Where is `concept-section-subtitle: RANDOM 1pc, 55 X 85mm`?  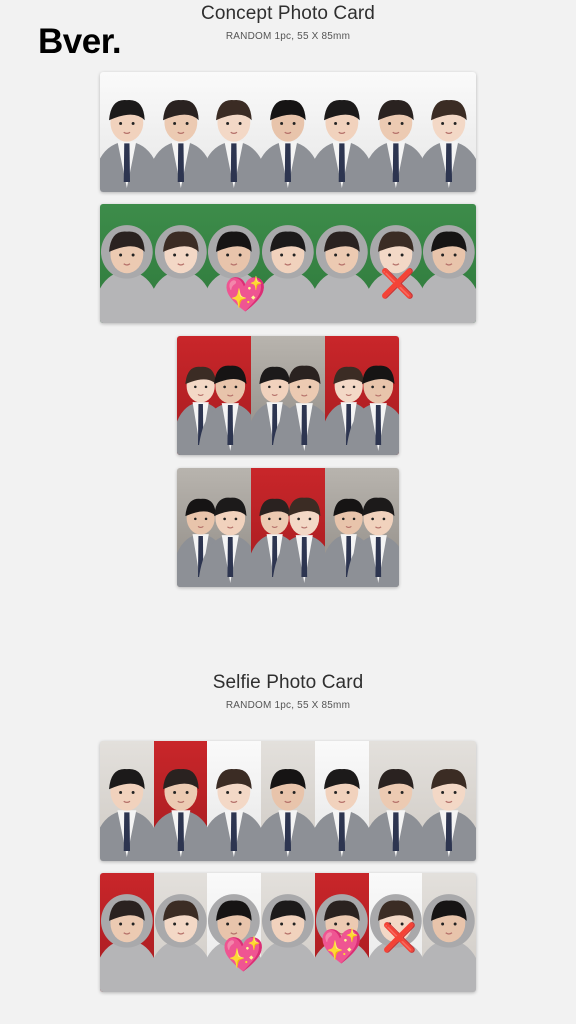
concept-section-subtitle: RANDOM 1pc, 55 X 85mm is located at coordinates (288, 36).